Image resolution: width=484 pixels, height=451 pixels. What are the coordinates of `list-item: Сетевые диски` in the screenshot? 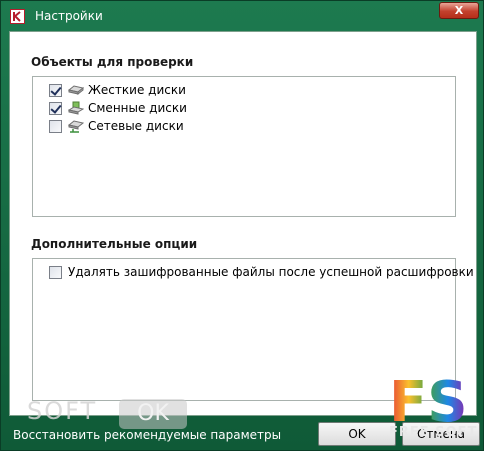 It's located at (116, 126).